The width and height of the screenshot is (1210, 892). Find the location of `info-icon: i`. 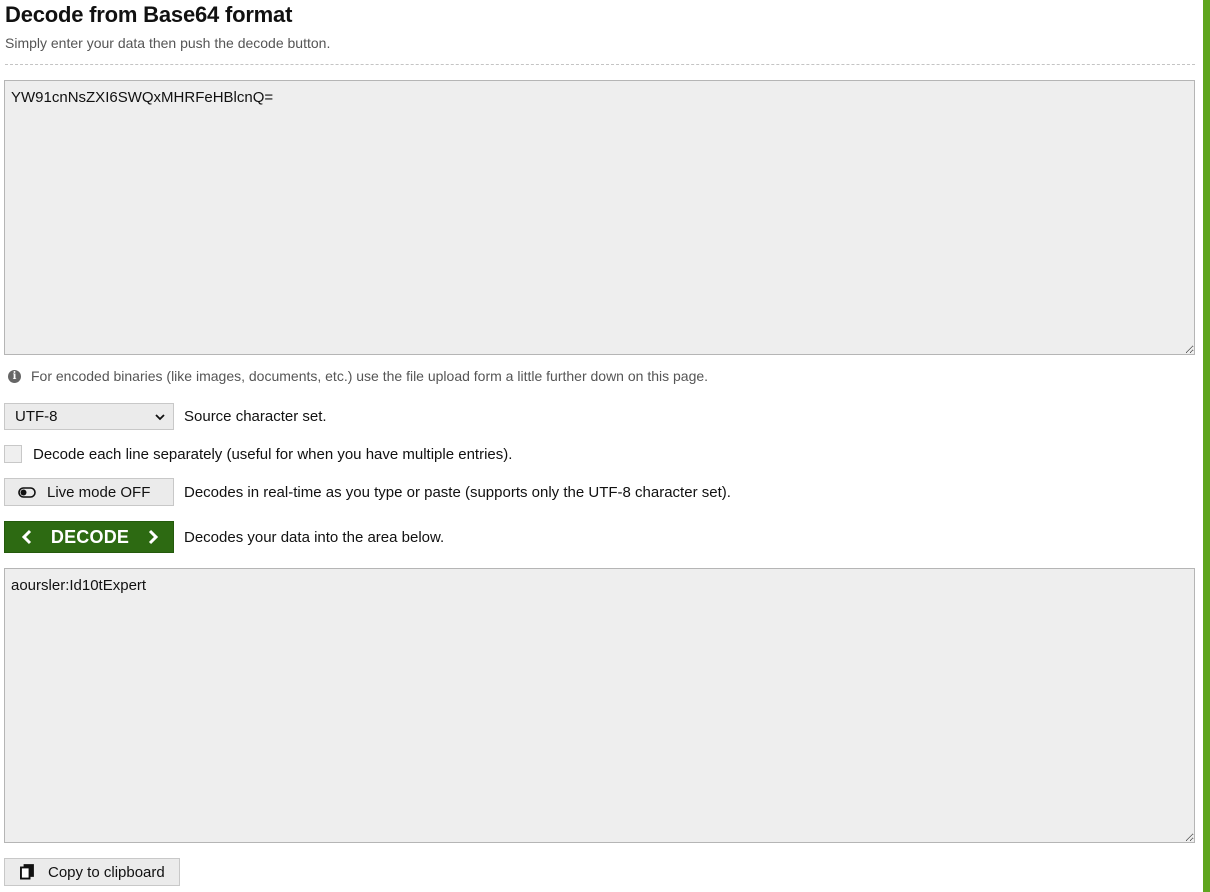

info-icon: i is located at coordinates (14, 376).